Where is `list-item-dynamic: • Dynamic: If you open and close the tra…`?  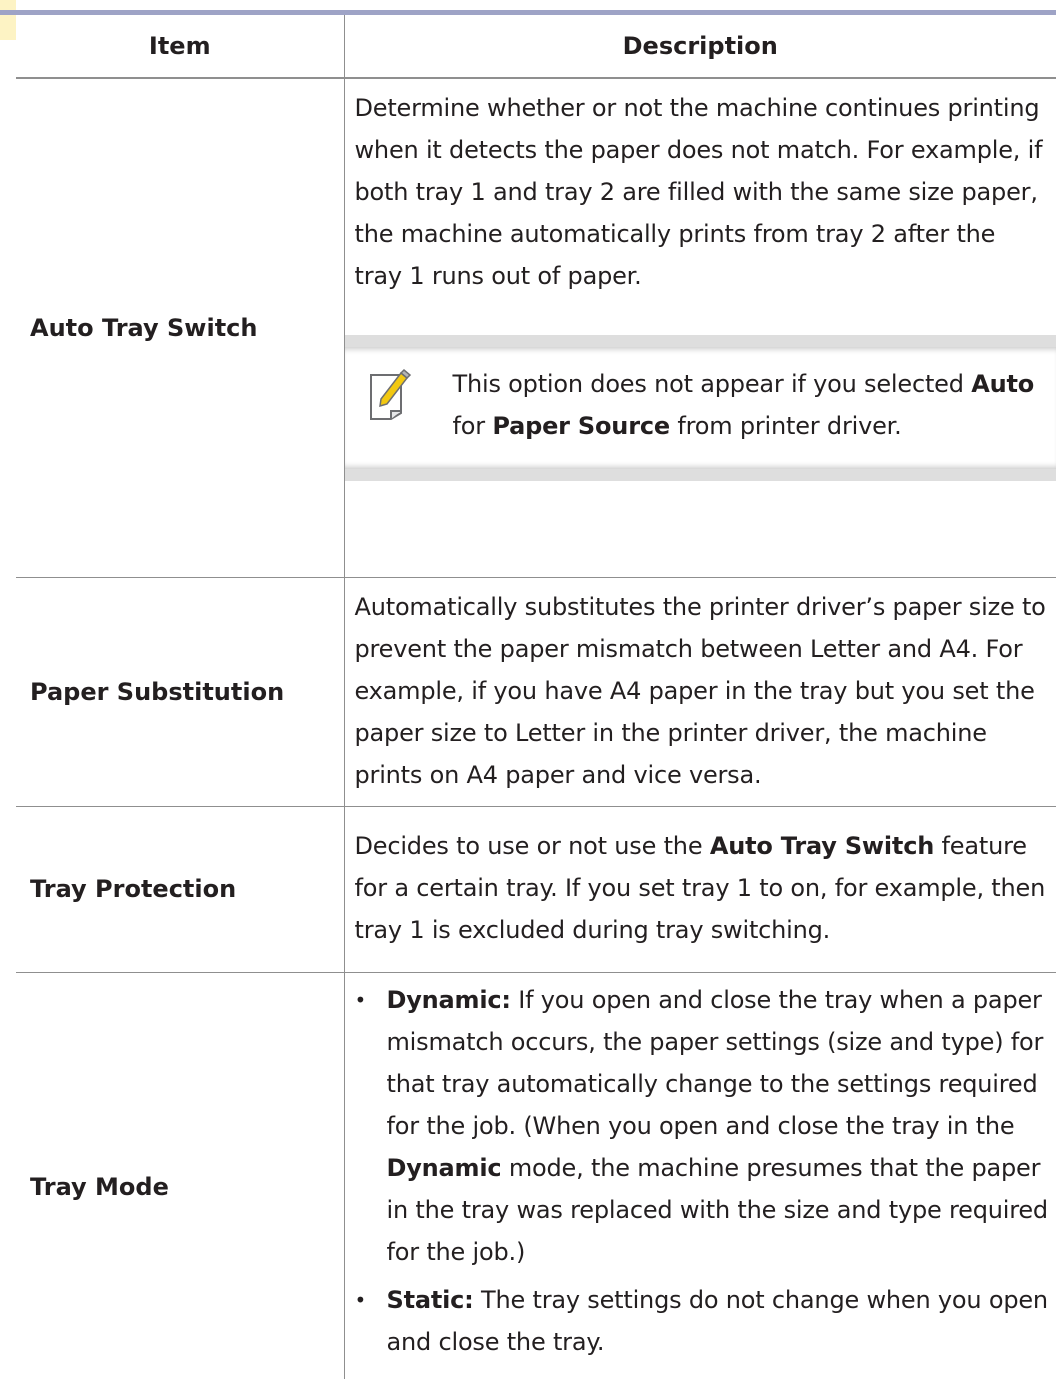
list-item-dynamic: • Dynamic: If you open and close the tra… is located at coordinates (703, 1126).